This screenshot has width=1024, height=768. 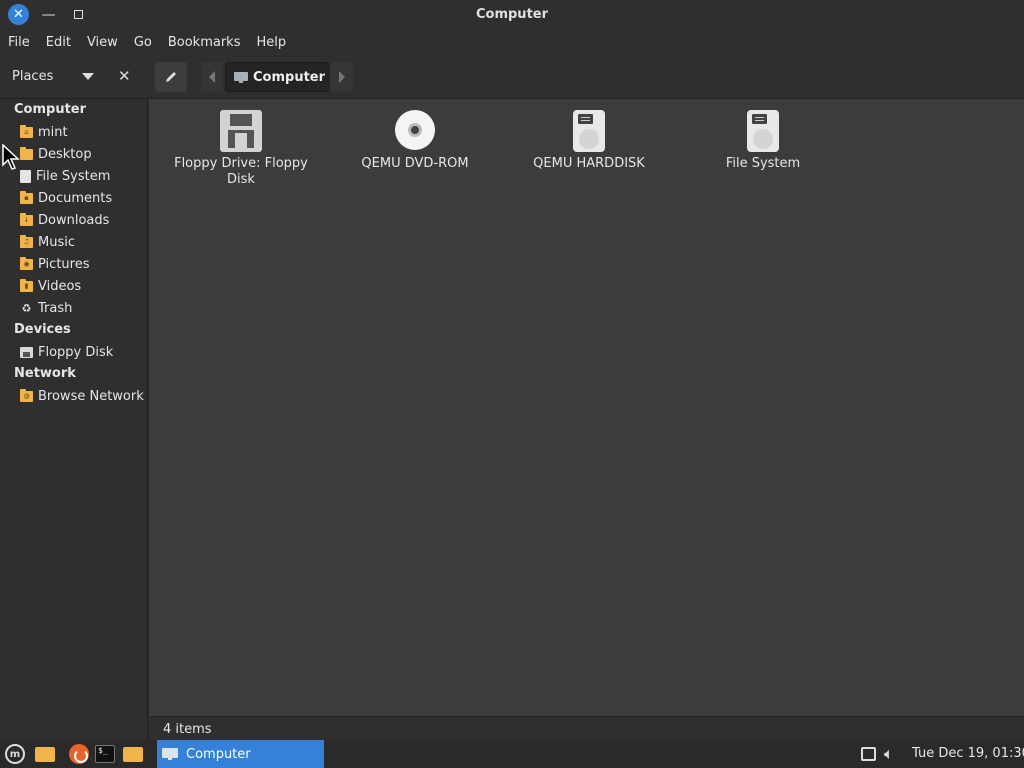 What do you see at coordinates (105, 754) in the screenshot?
I see `terminal-icon: $_` at bounding box center [105, 754].